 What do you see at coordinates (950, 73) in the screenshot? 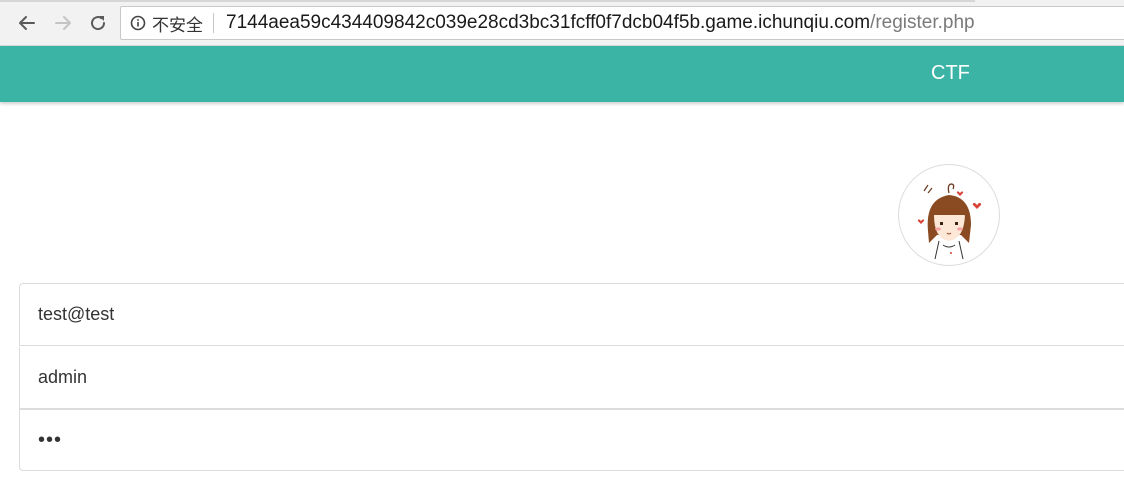
I see `brand-link: CTF` at bounding box center [950, 73].